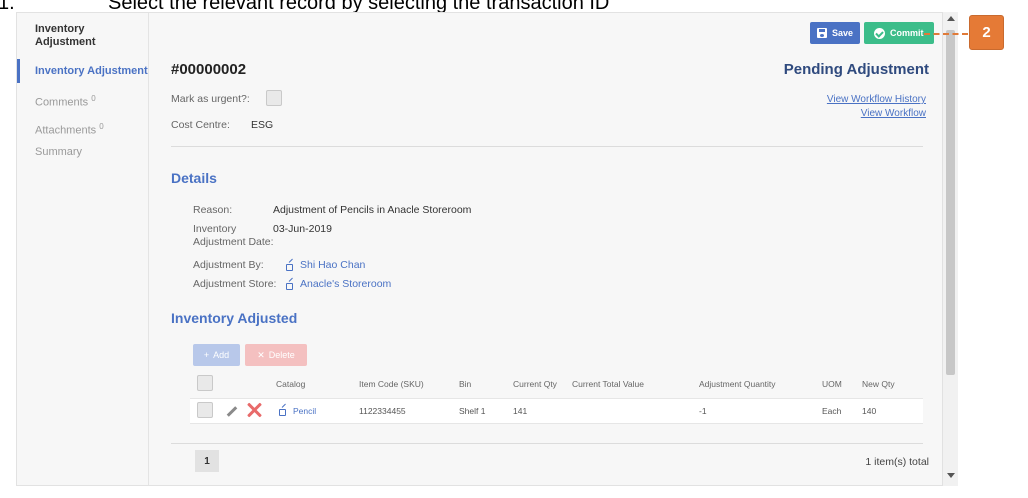  Describe the element at coordinates (210, 99) in the screenshot. I see `urgent-label: Mark as urgent?:` at that location.